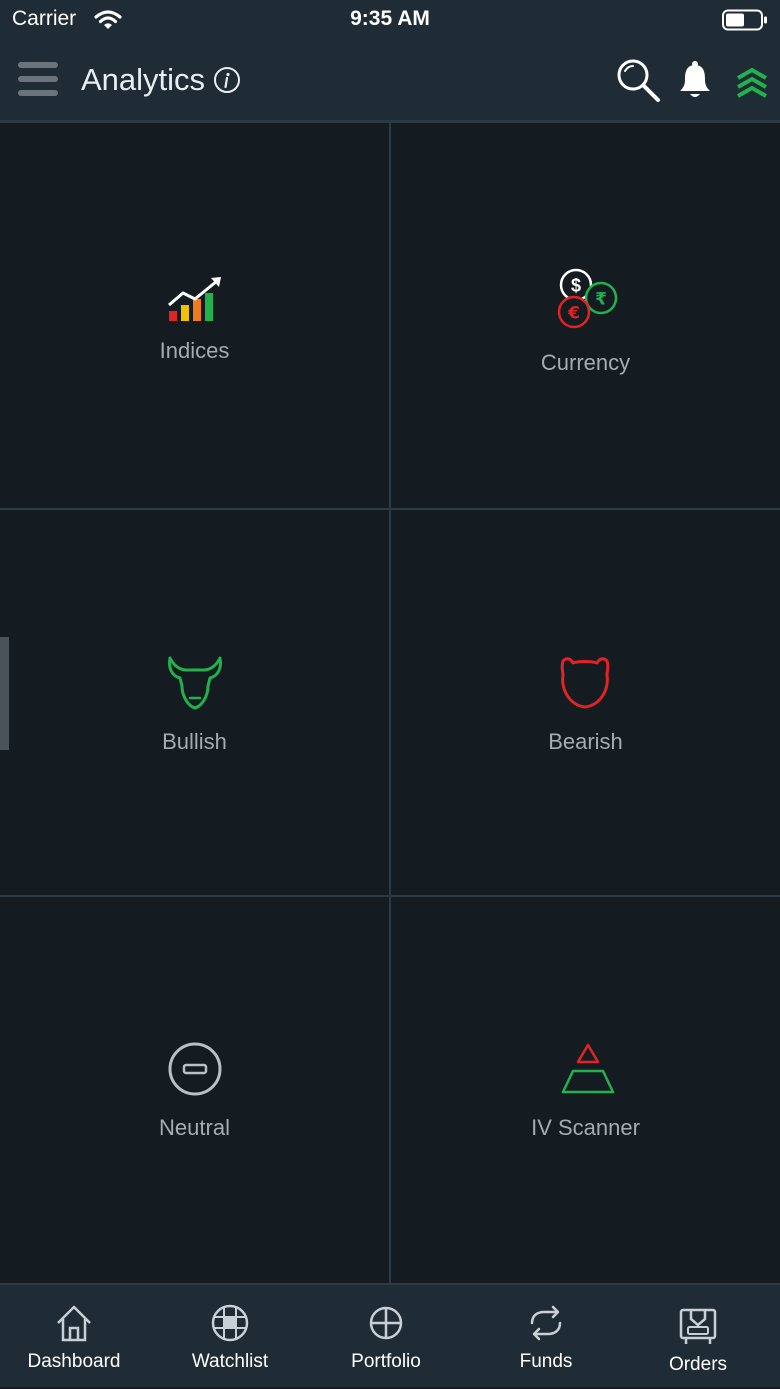  Describe the element at coordinates (752, 83) in the screenshot. I see `green-chevrons-icon` at that location.